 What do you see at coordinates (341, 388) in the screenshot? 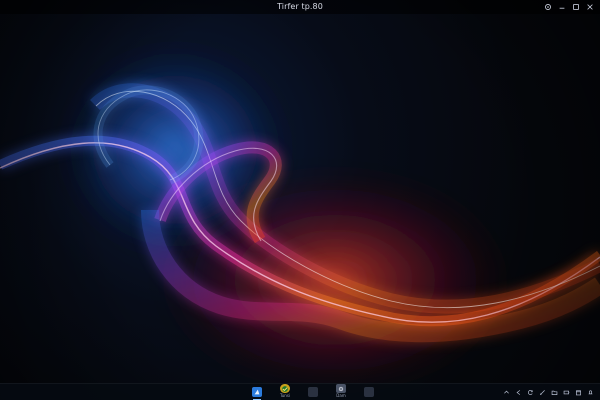
I see `settings-icon` at bounding box center [341, 388].